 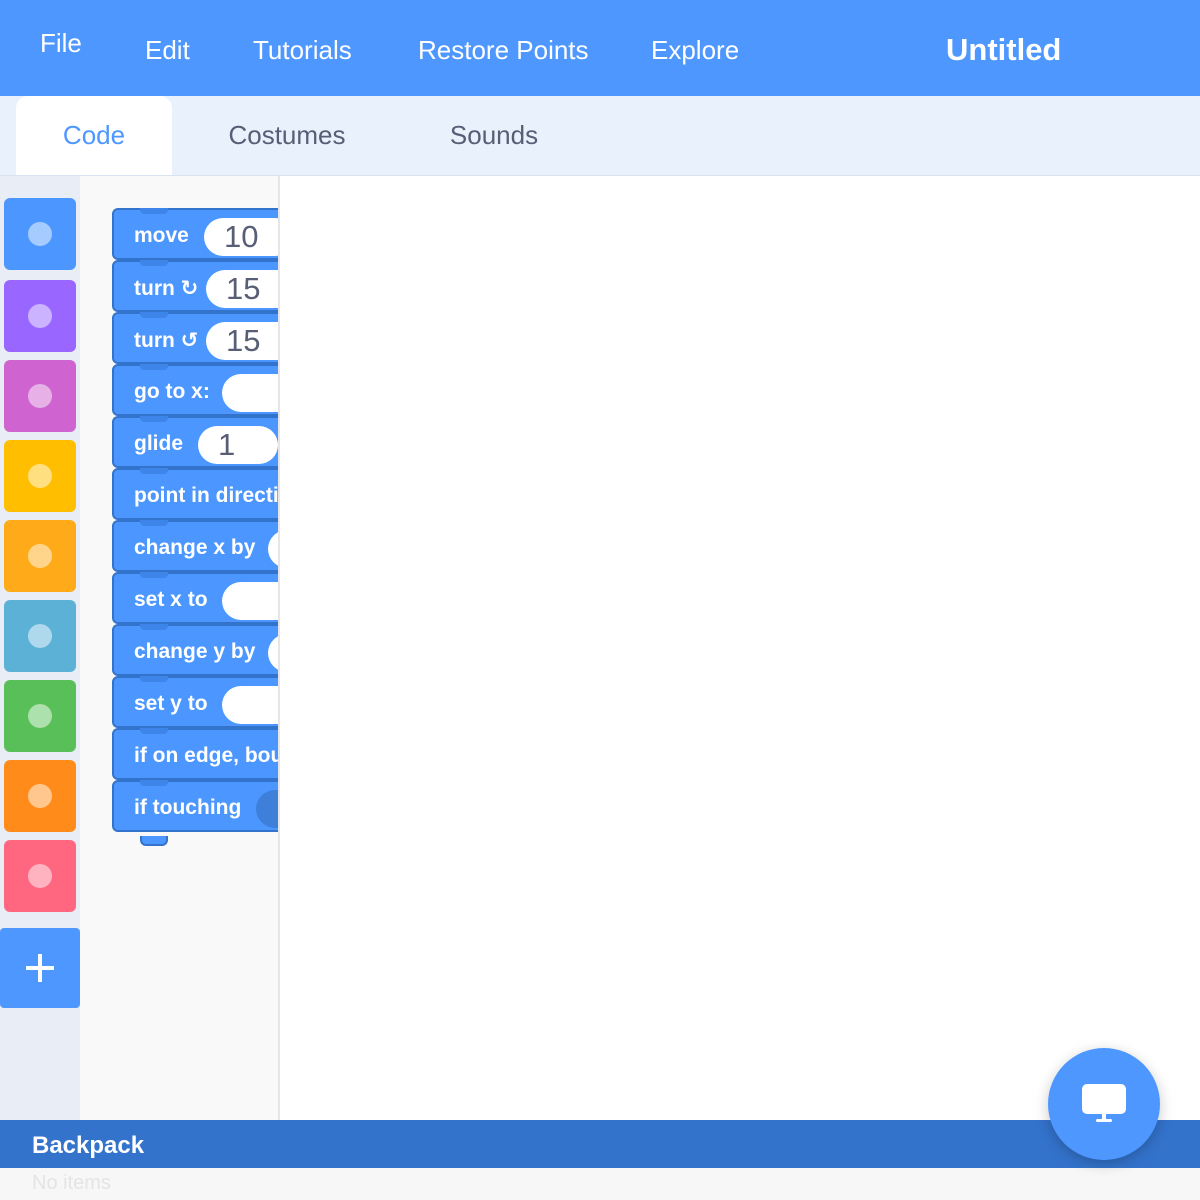 I want to click on monitor-icon, so click(x=1104, y=1103).